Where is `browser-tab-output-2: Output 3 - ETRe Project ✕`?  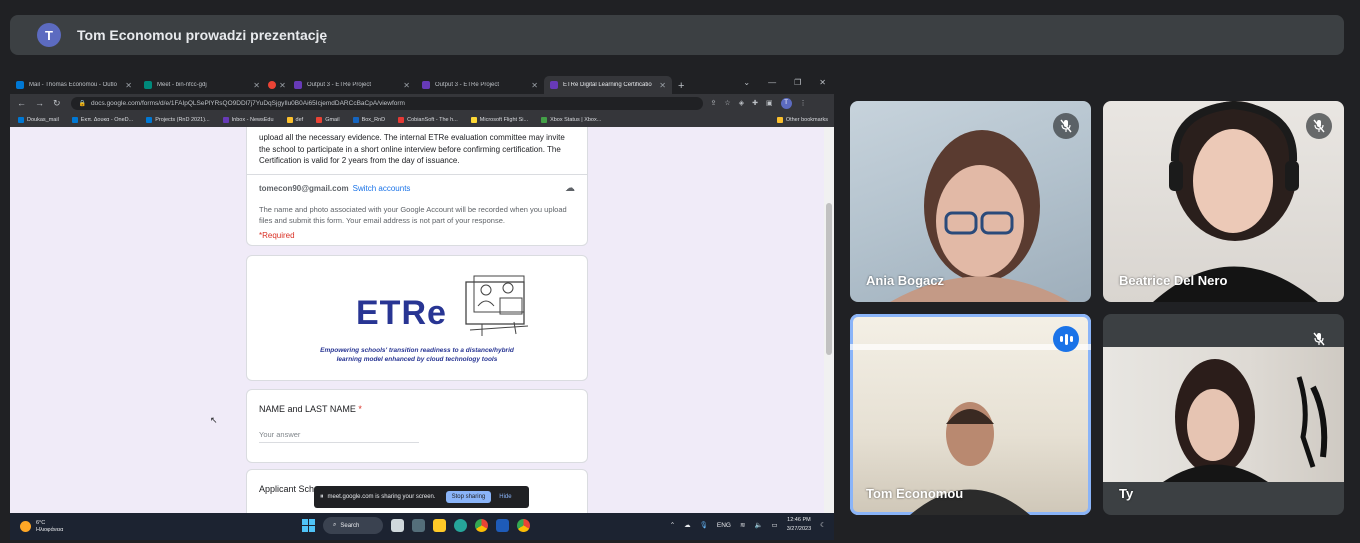 browser-tab-output-2: Output 3 - ETRe Project ✕ is located at coordinates (480, 85).